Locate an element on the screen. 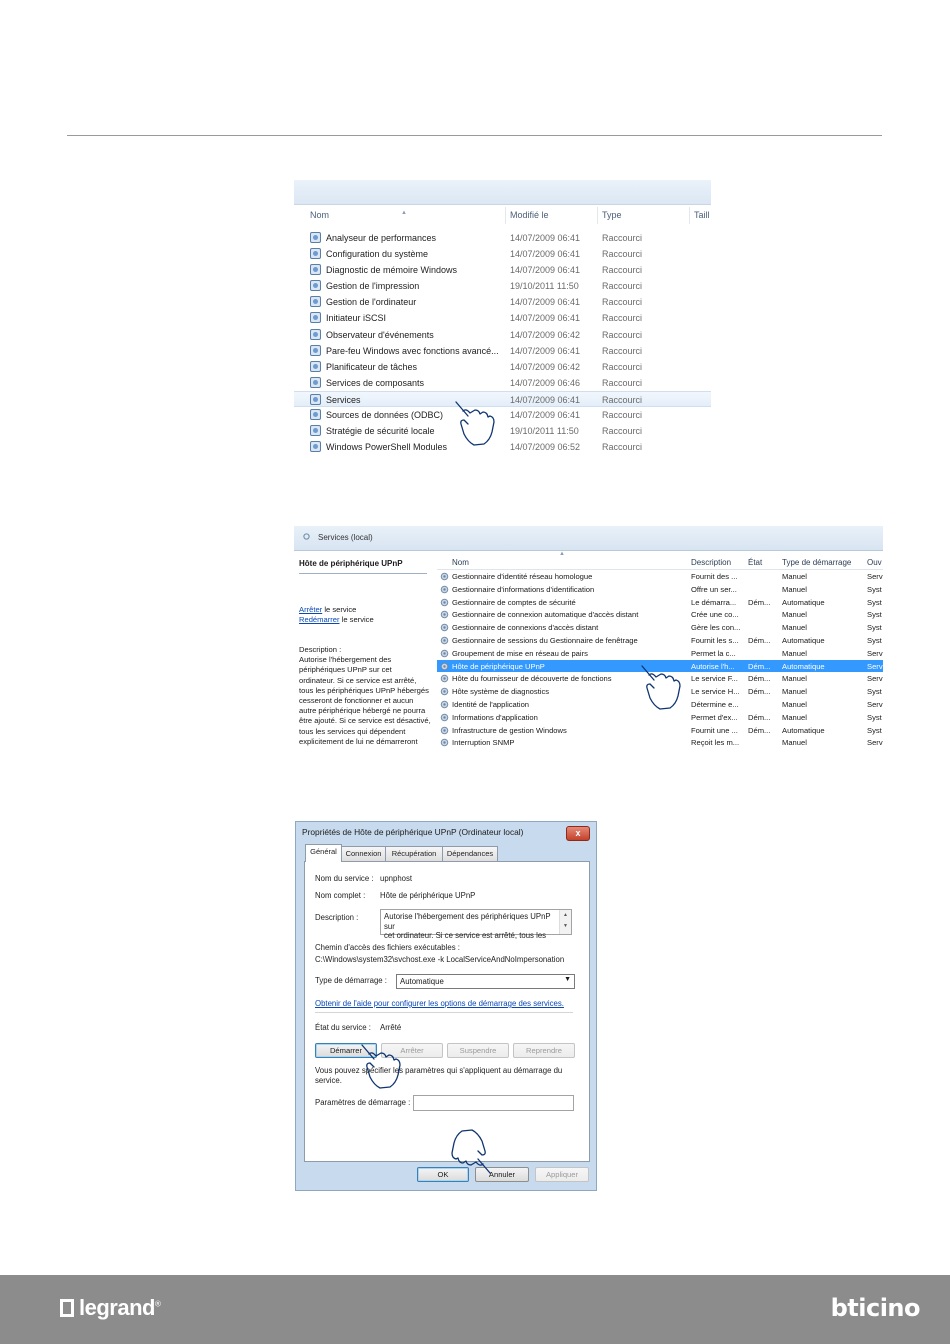 The image size is (950, 1344). pause-button: Suspendre is located at coordinates (478, 1050).